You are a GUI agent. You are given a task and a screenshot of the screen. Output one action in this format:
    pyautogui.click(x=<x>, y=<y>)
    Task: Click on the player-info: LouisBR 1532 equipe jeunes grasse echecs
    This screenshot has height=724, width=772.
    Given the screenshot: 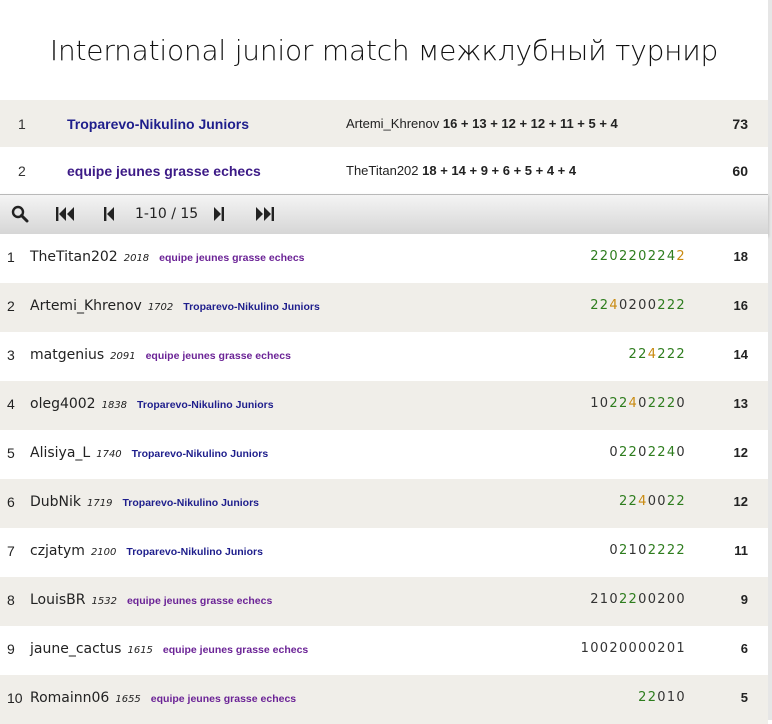 What is the action you would take?
    pyautogui.click(x=151, y=600)
    